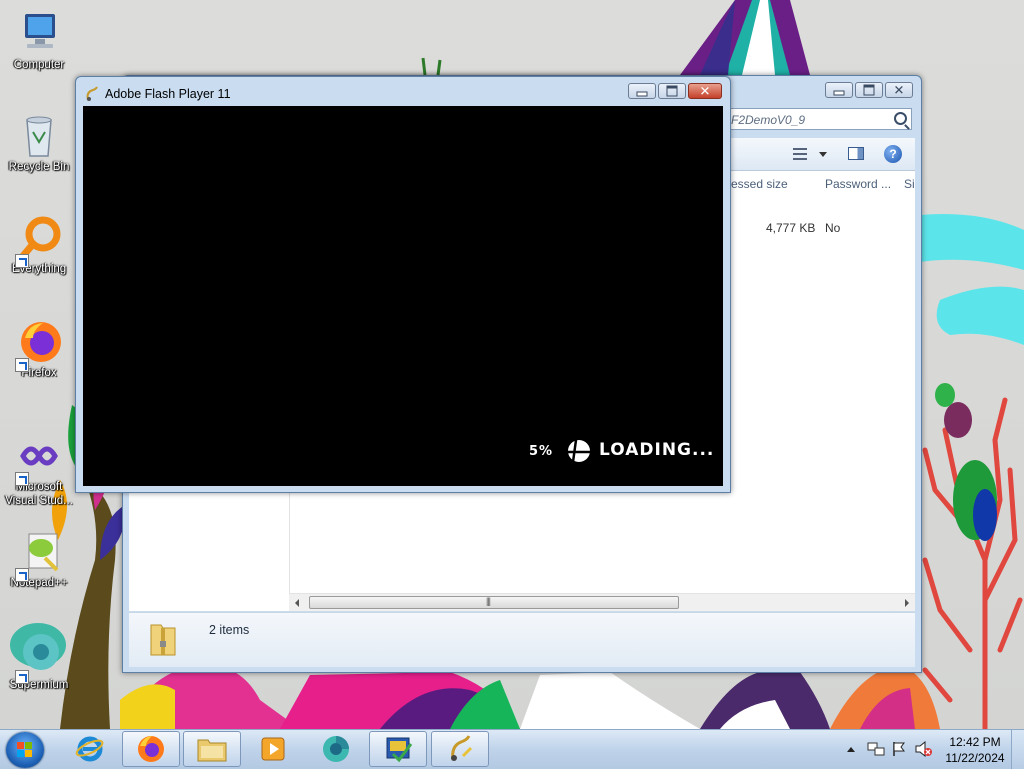 This screenshot has height=769, width=1024. Describe the element at coordinates (924, 749) in the screenshot. I see `volume-muted-icon` at that location.